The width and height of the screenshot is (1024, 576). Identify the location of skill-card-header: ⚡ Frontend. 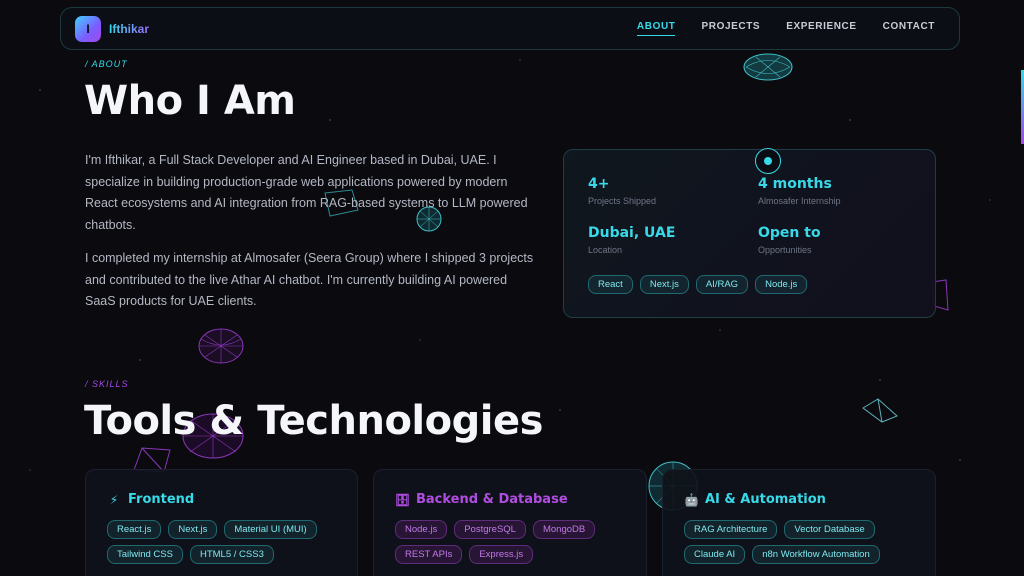
(221, 499).